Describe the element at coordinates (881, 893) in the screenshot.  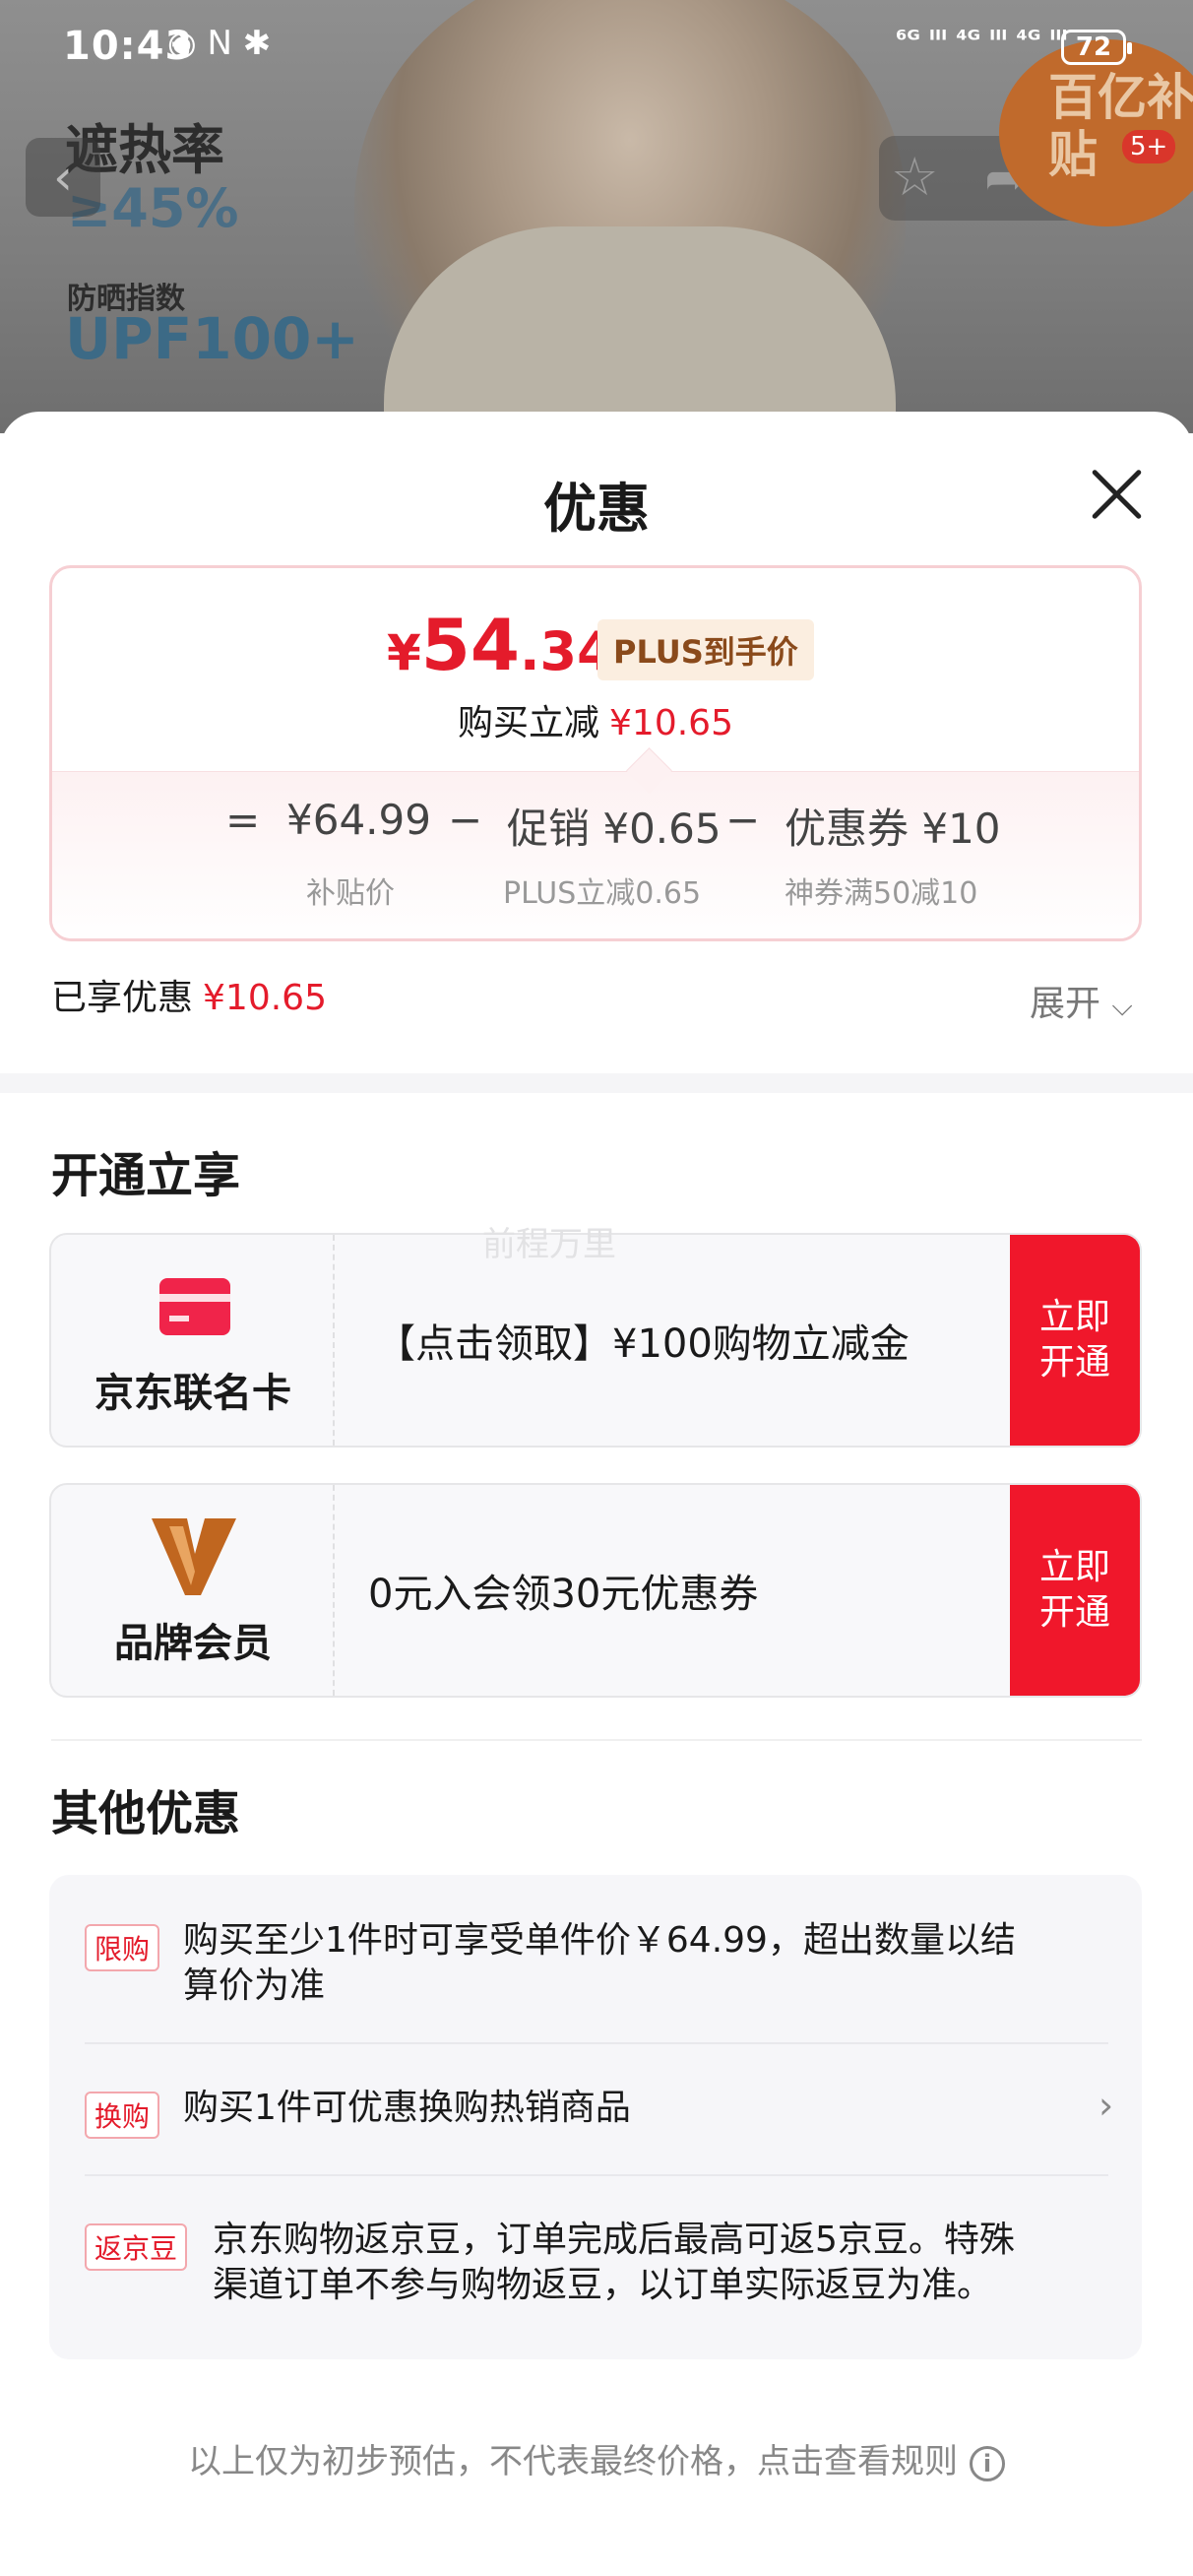
I see `coupon-label: 神券满50减10` at that location.